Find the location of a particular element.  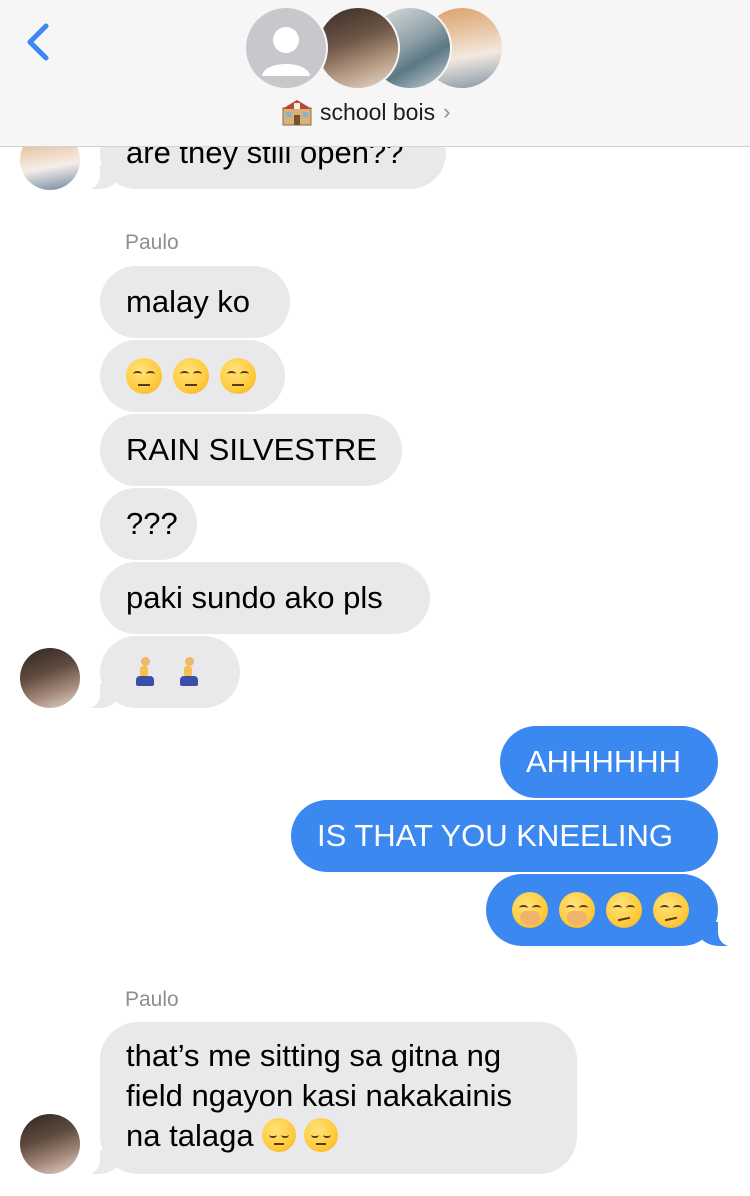

outgoing-message-bubble: AHHHHHH is located at coordinates (609, 762).